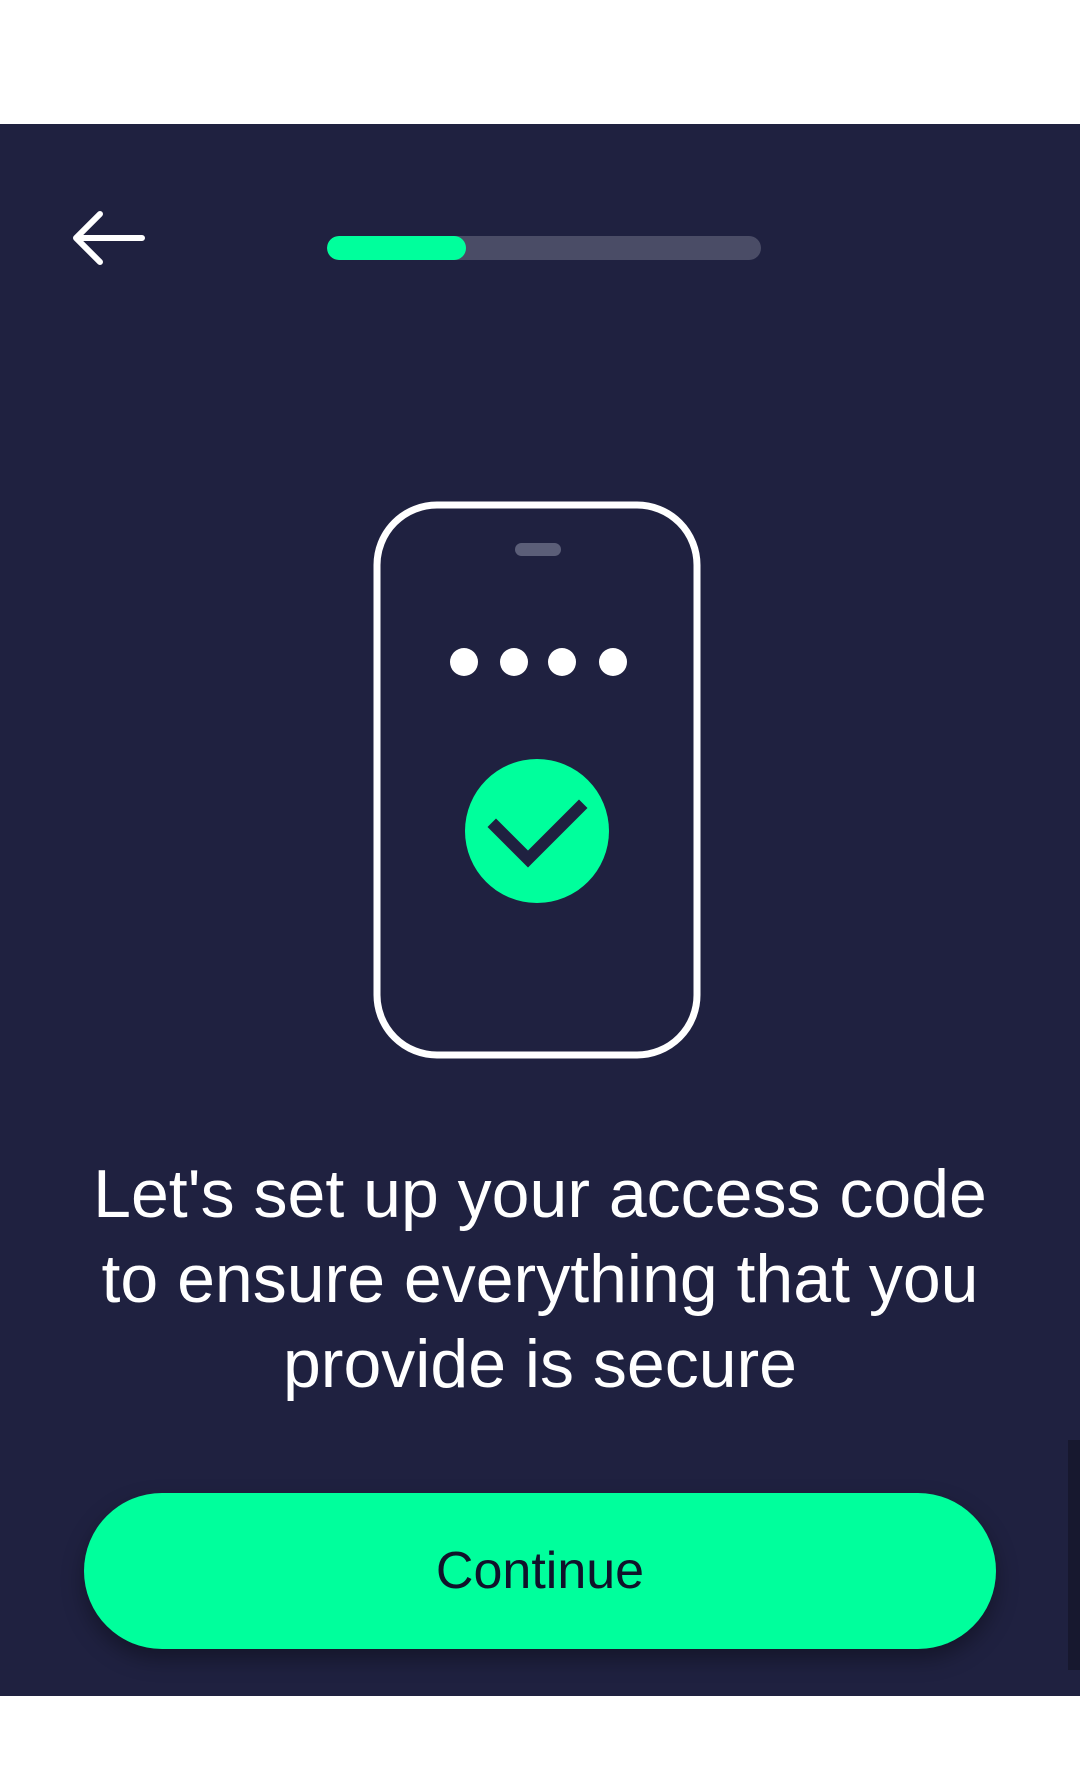  Describe the element at coordinates (540, 1571) in the screenshot. I see `continue-button: Continue` at that location.